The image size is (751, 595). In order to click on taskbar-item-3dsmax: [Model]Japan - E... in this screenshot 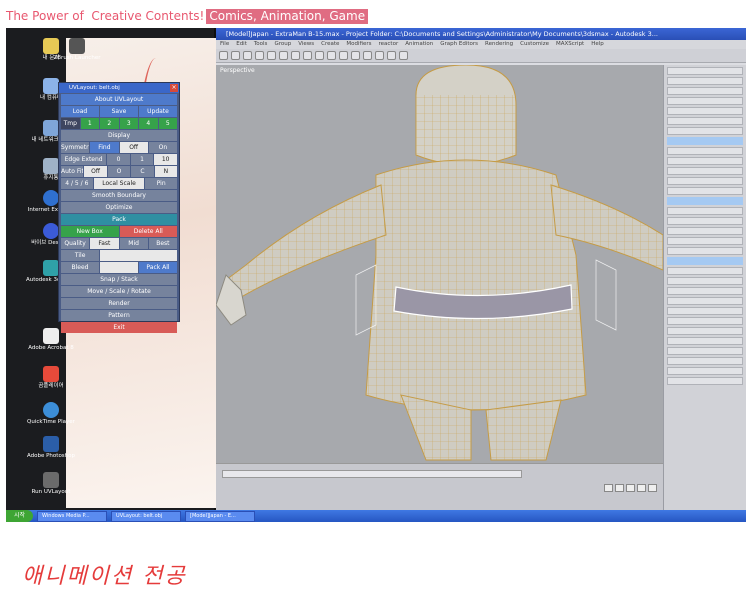, I will do `click(220, 516)`.